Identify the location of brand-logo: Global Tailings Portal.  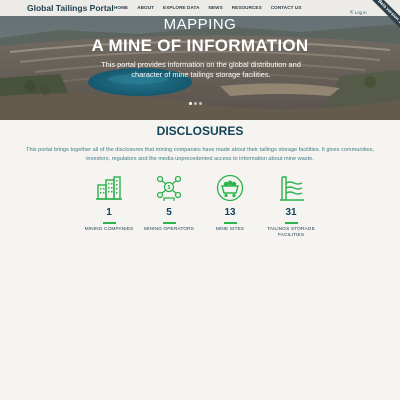
(70, 8).